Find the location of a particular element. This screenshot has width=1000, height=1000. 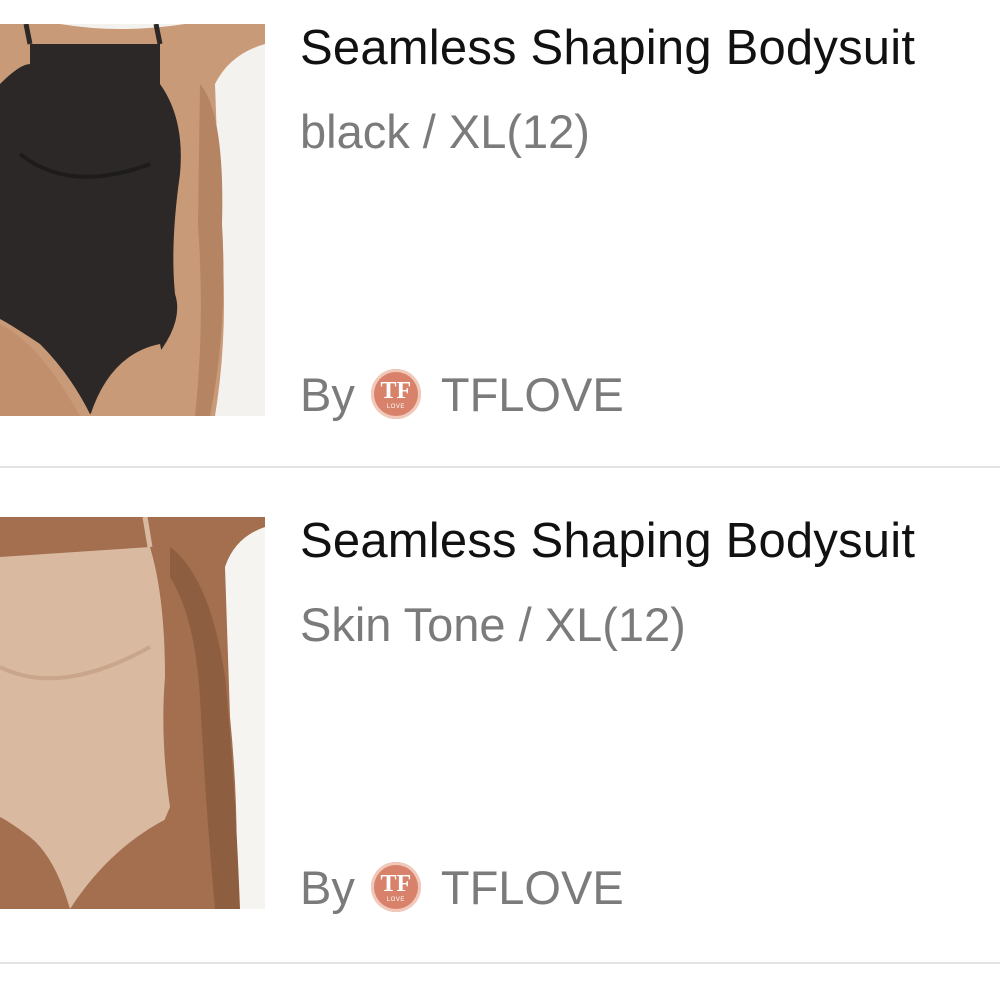

product-variant: black / XL(12) is located at coordinates (445, 131).